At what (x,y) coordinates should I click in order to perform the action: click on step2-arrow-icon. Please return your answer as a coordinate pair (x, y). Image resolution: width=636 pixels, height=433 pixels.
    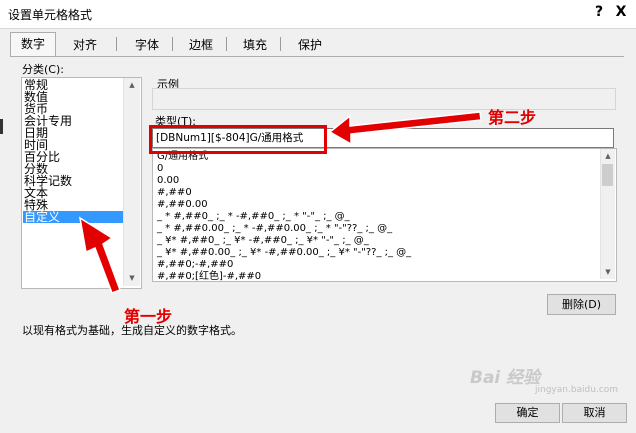
    Looking at the image, I should click on (405, 128).